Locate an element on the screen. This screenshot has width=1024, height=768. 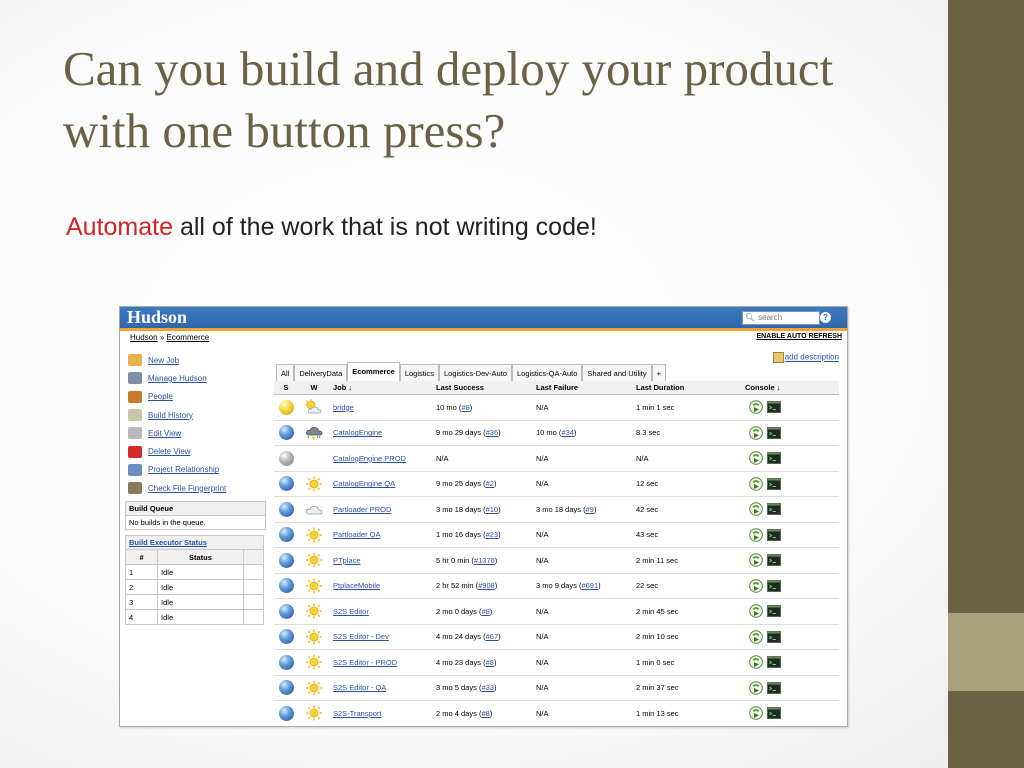
last-success-close: ) is located at coordinates (496, 586).